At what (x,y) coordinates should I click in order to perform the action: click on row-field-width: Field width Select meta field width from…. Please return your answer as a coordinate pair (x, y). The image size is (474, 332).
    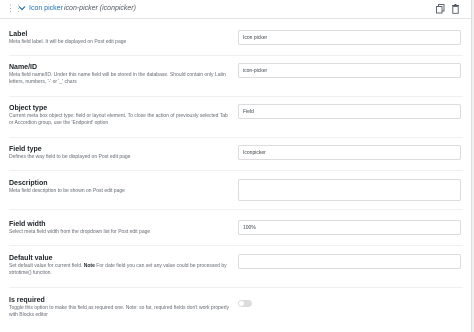
    Looking at the image, I should click on (236, 230).